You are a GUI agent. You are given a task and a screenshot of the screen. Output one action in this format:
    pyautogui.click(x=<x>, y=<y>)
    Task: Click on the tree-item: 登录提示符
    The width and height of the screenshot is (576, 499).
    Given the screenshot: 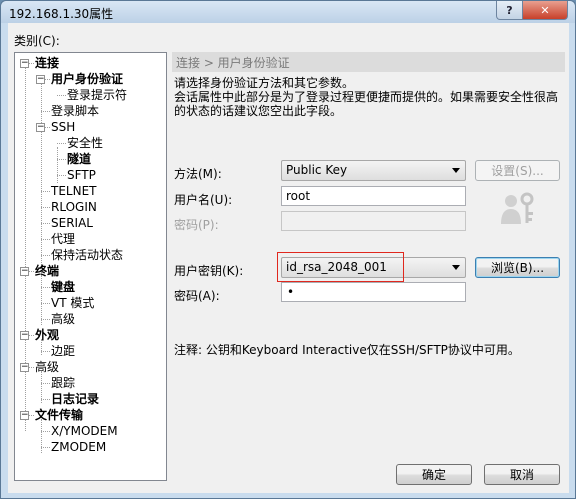 What is the action you would take?
    pyautogui.click(x=97, y=95)
    